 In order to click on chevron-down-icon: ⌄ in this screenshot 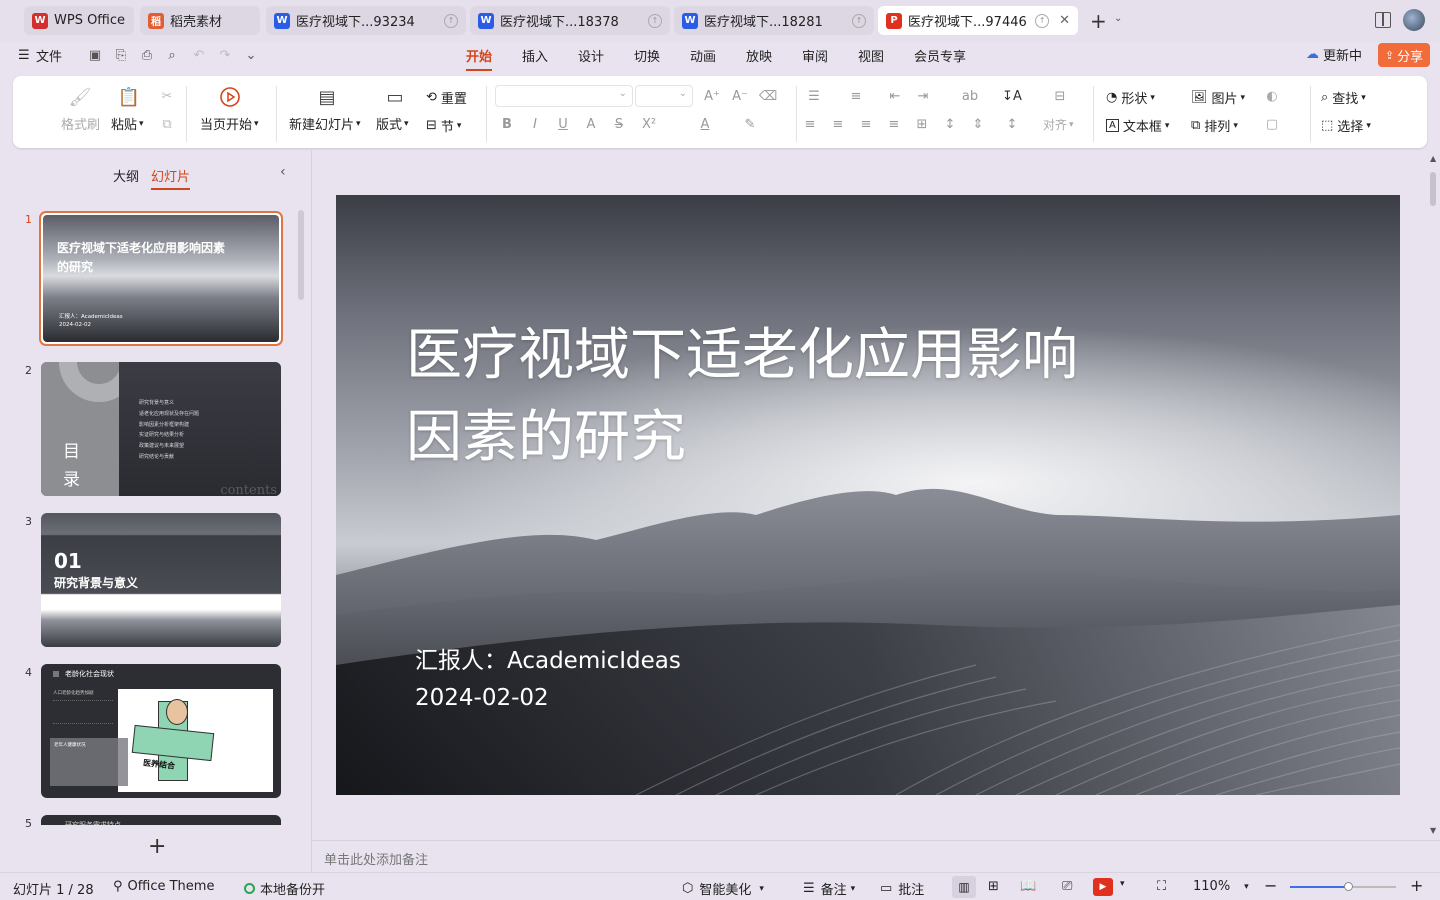, I will do `click(1118, 18)`.